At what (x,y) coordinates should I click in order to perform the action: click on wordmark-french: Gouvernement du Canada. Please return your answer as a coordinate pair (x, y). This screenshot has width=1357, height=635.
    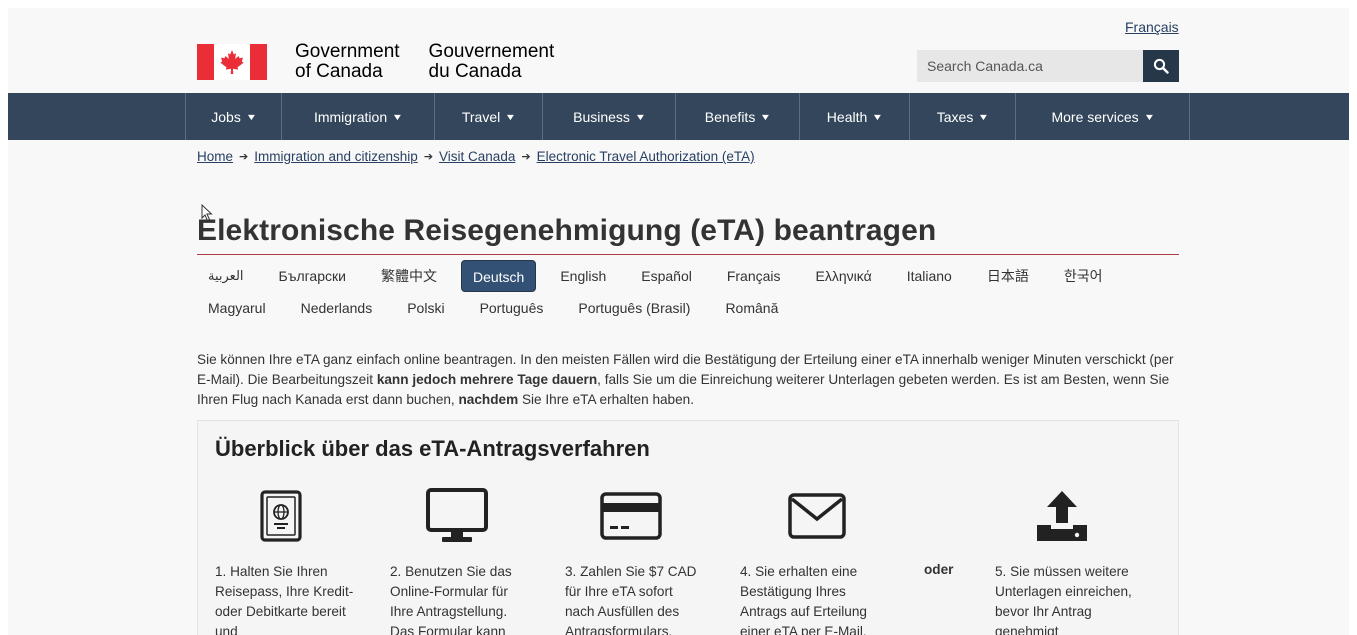
    Looking at the image, I should click on (491, 61).